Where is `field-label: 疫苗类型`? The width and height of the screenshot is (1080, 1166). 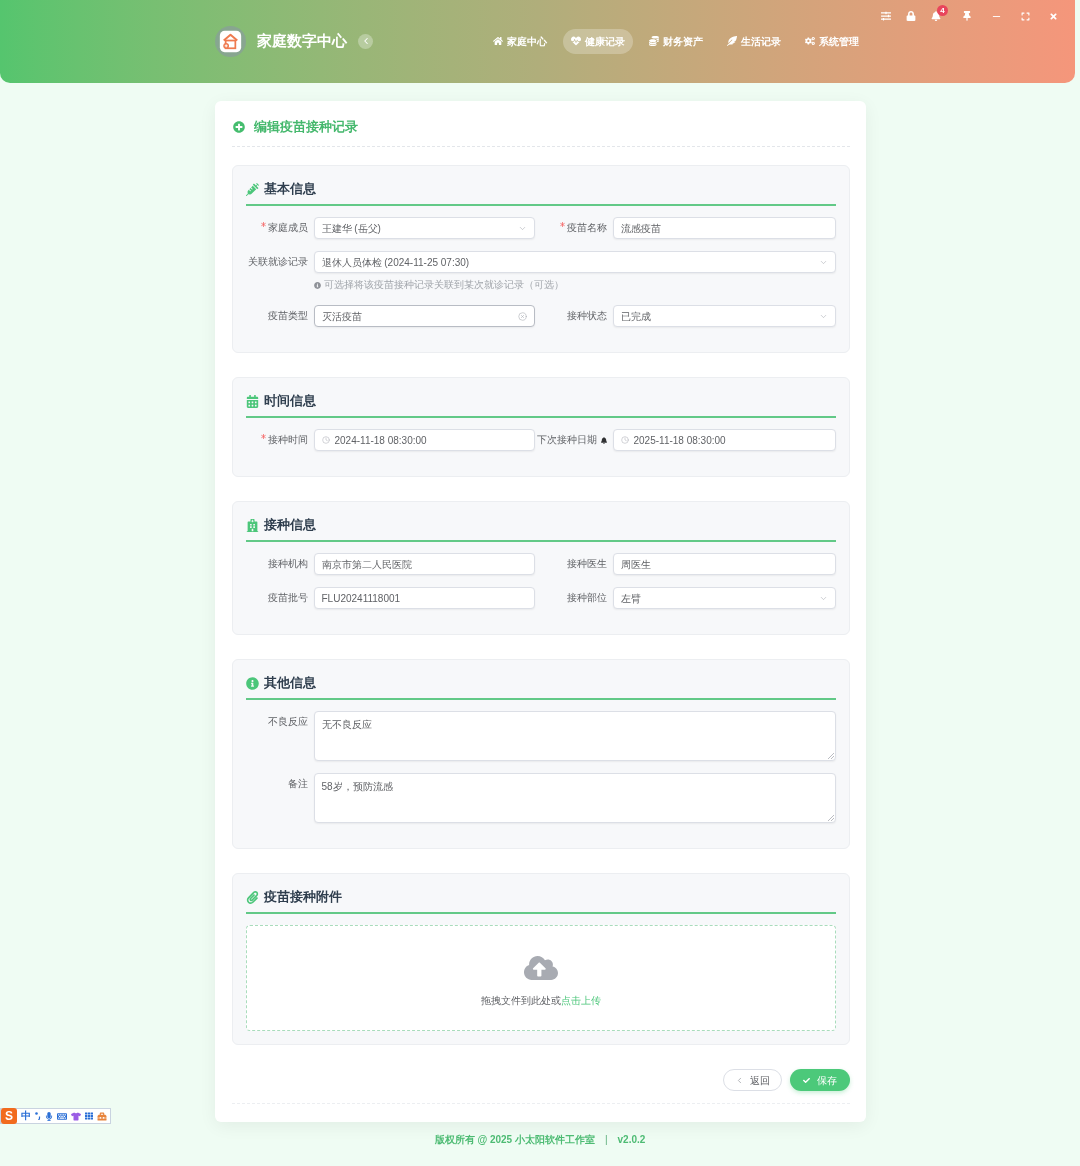 field-label: 疫苗类型 is located at coordinates (287, 316).